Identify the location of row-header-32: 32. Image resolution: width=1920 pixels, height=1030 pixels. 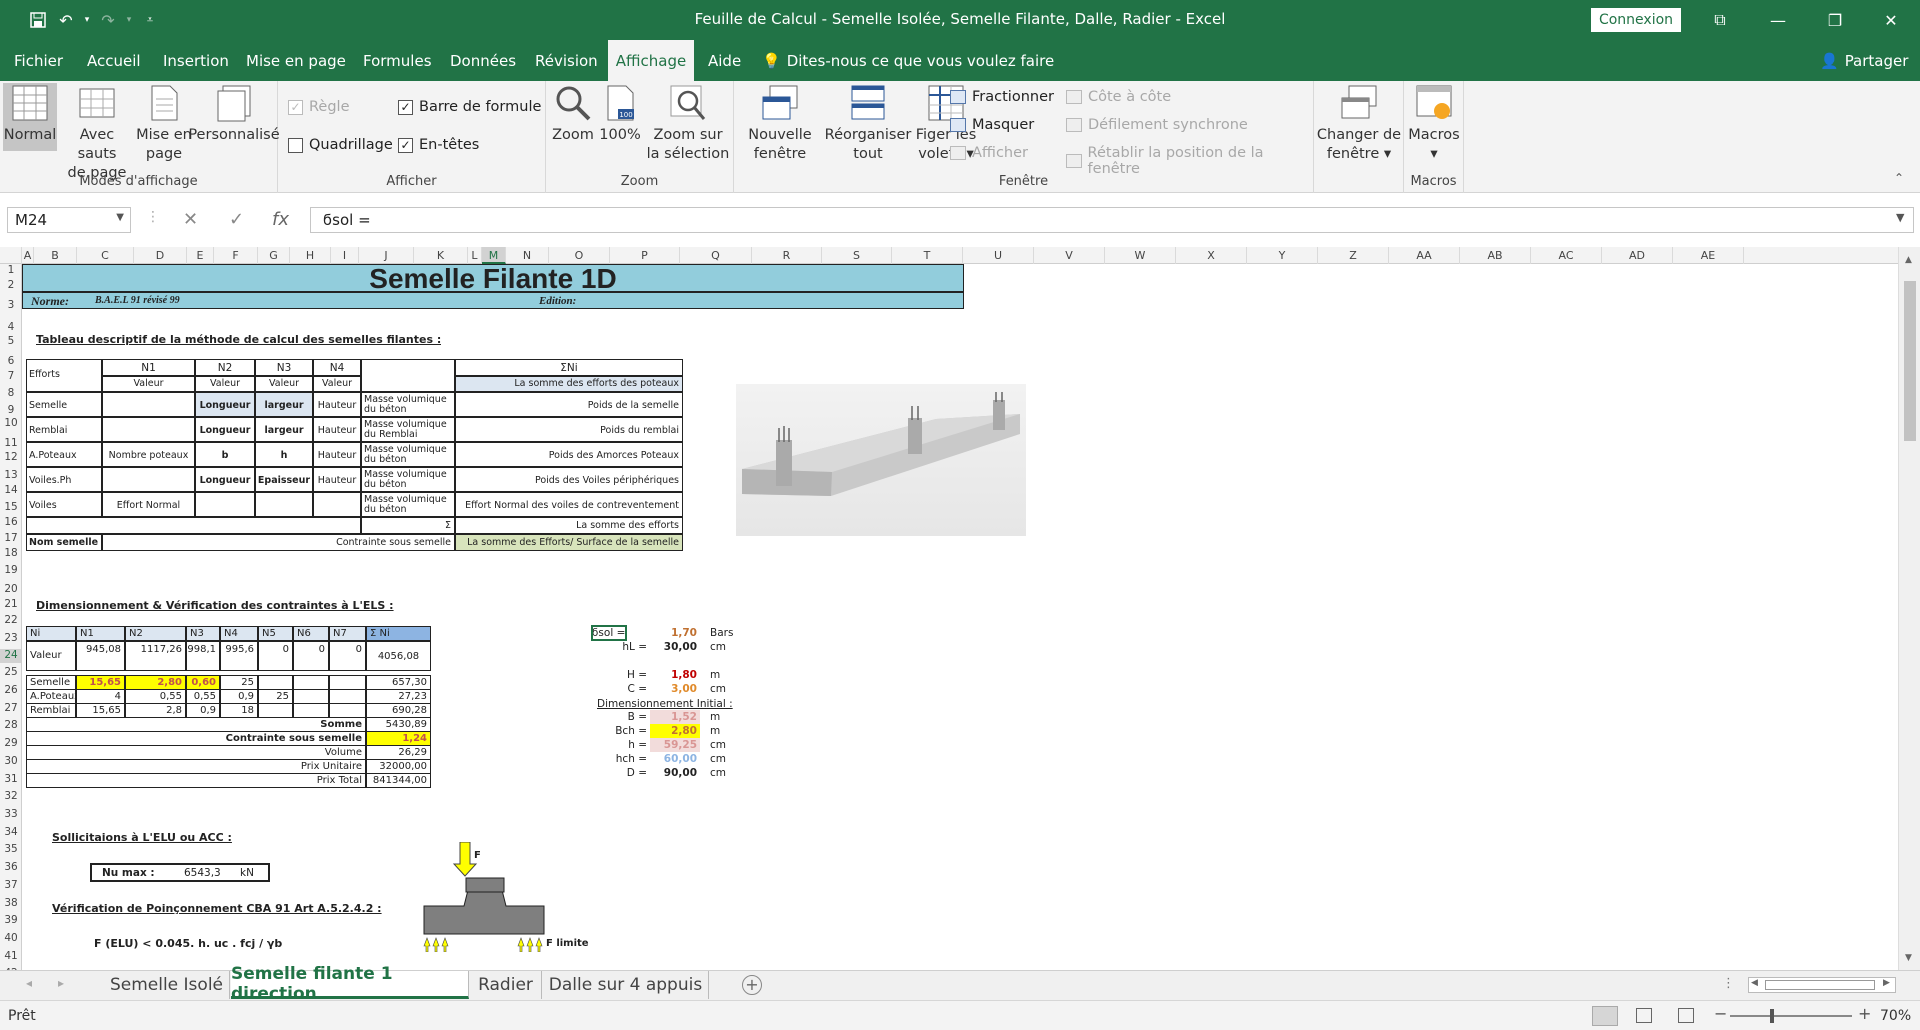
(10, 797).